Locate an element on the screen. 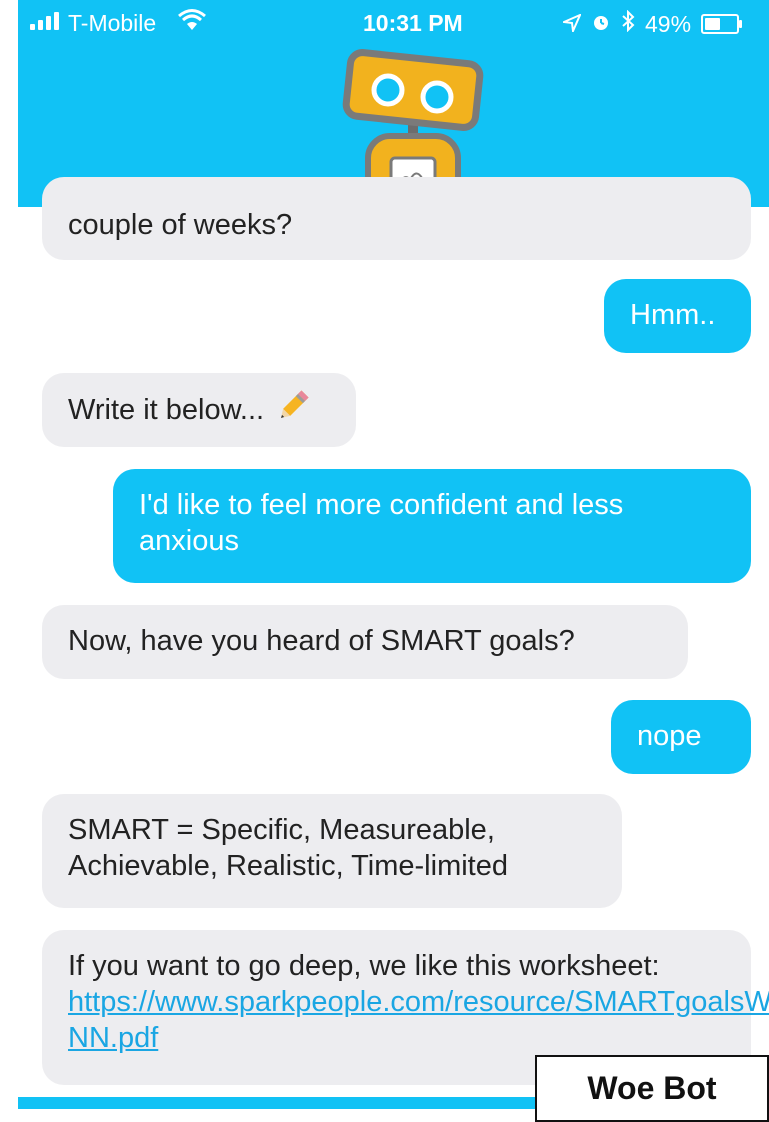  bluetooth-icon is located at coordinates (628, 23).